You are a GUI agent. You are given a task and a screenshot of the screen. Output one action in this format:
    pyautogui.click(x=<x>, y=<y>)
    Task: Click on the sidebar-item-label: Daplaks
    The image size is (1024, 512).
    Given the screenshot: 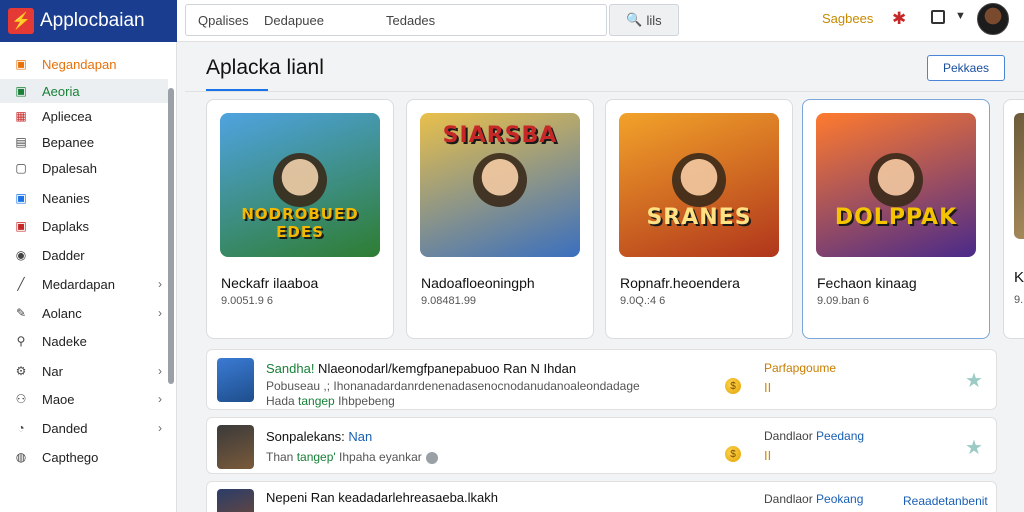 What is the action you would take?
    pyautogui.click(x=65, y=226)
    